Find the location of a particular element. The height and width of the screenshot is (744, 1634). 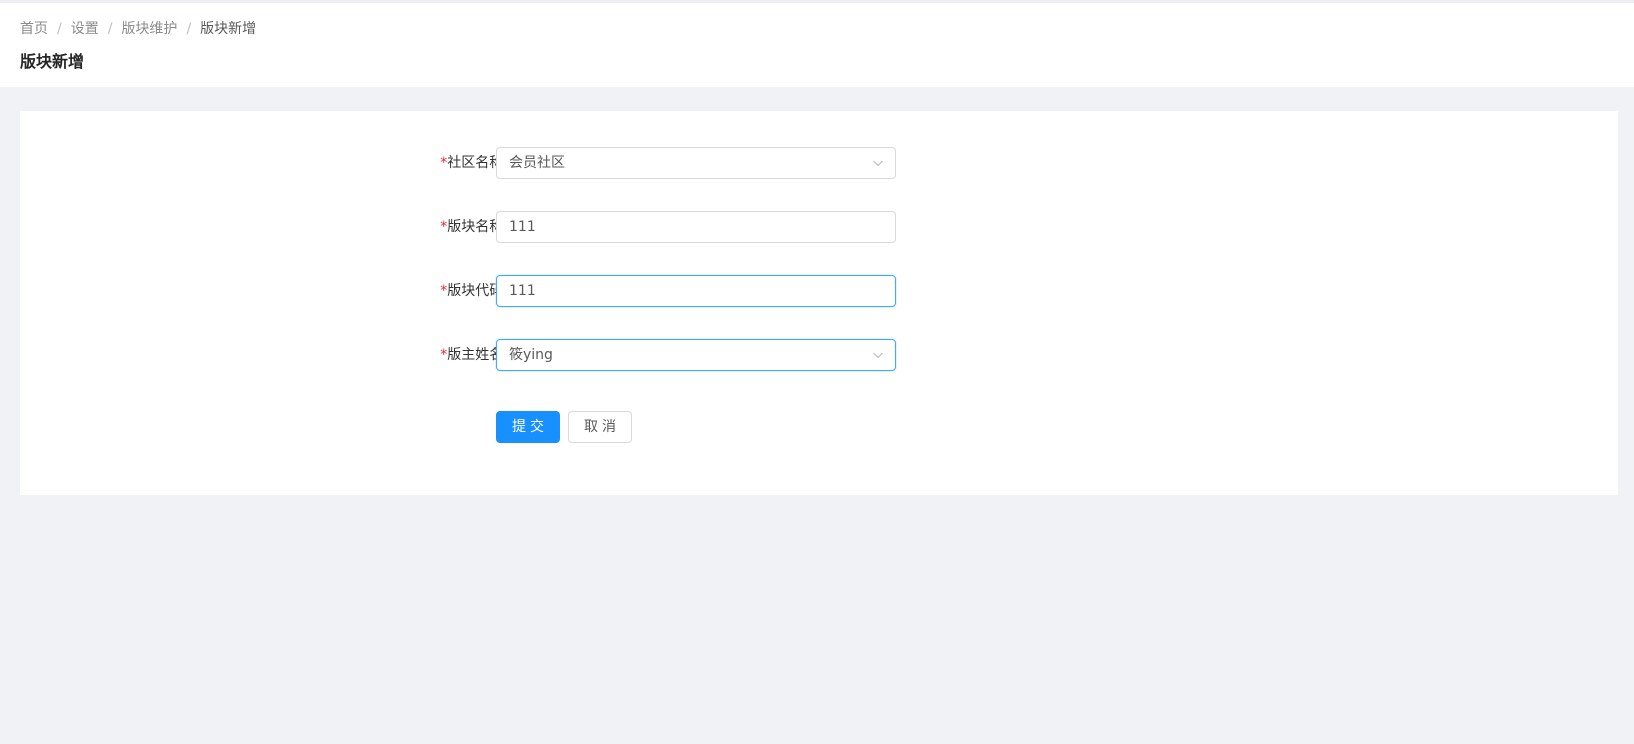

breadcrumb-board-maintenance: 版块维护 is located at coordinates (149, 29).